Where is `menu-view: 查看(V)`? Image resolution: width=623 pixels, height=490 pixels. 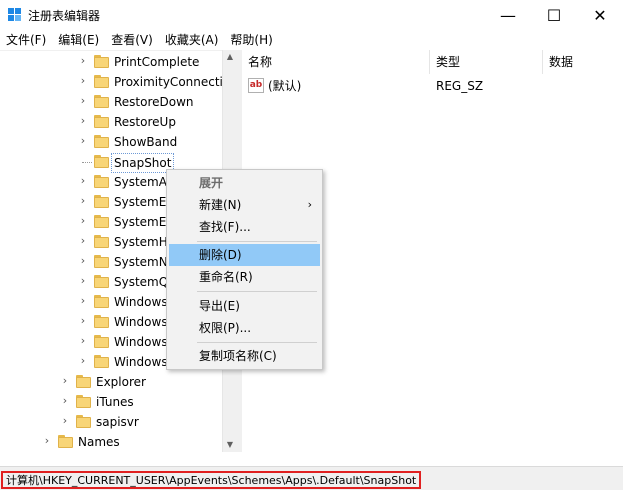
menu-view: 查看(V) is located at coordinates (132, 40).